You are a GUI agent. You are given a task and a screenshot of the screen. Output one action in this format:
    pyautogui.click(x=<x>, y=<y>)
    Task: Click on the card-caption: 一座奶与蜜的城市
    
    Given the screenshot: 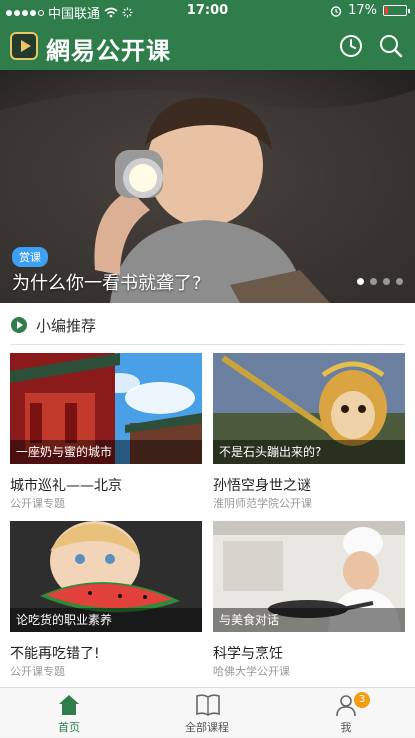 What is the action you would take?
    pyautogui.click(x=106, y=452)
    